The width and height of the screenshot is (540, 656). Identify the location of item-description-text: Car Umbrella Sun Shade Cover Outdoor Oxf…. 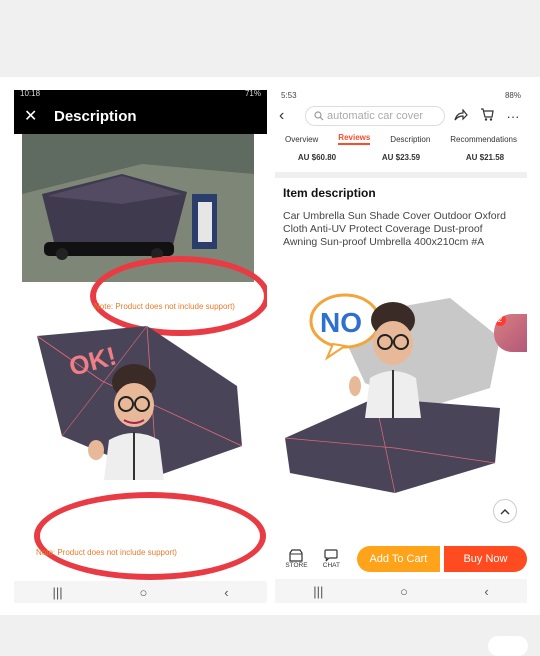
(394, 229).